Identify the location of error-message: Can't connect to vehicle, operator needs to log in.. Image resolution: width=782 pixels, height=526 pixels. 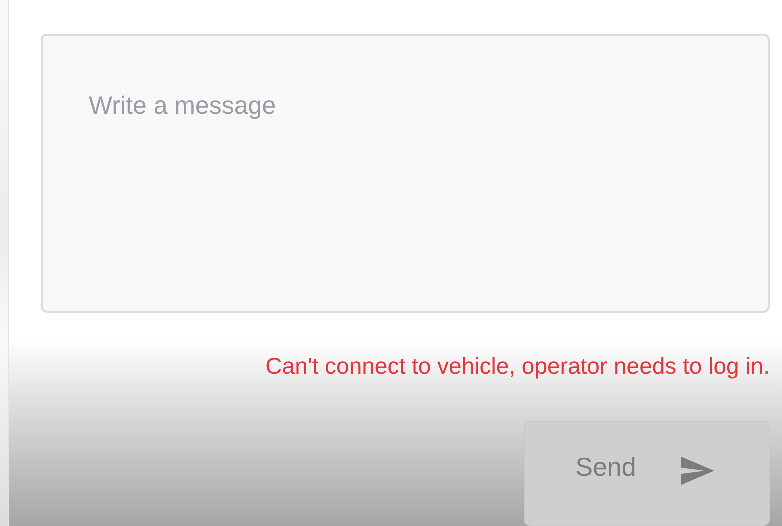
(518, 366).